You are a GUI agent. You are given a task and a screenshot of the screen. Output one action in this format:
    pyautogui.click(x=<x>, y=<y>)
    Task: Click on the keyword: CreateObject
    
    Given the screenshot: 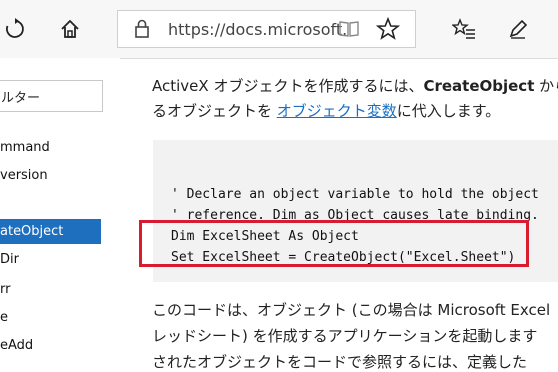 What is the action you would take?
    pyautogui.click(x=479, y=86)
    